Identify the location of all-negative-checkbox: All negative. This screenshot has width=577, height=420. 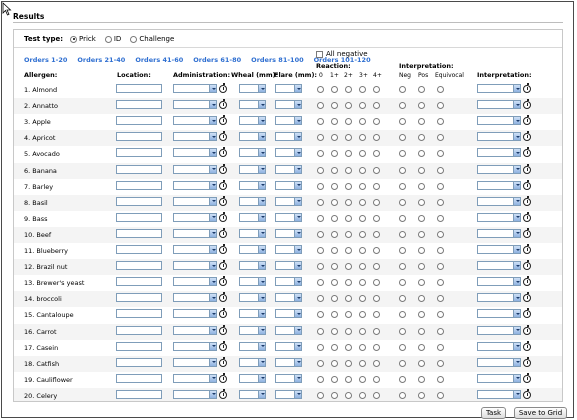
(342, 54).